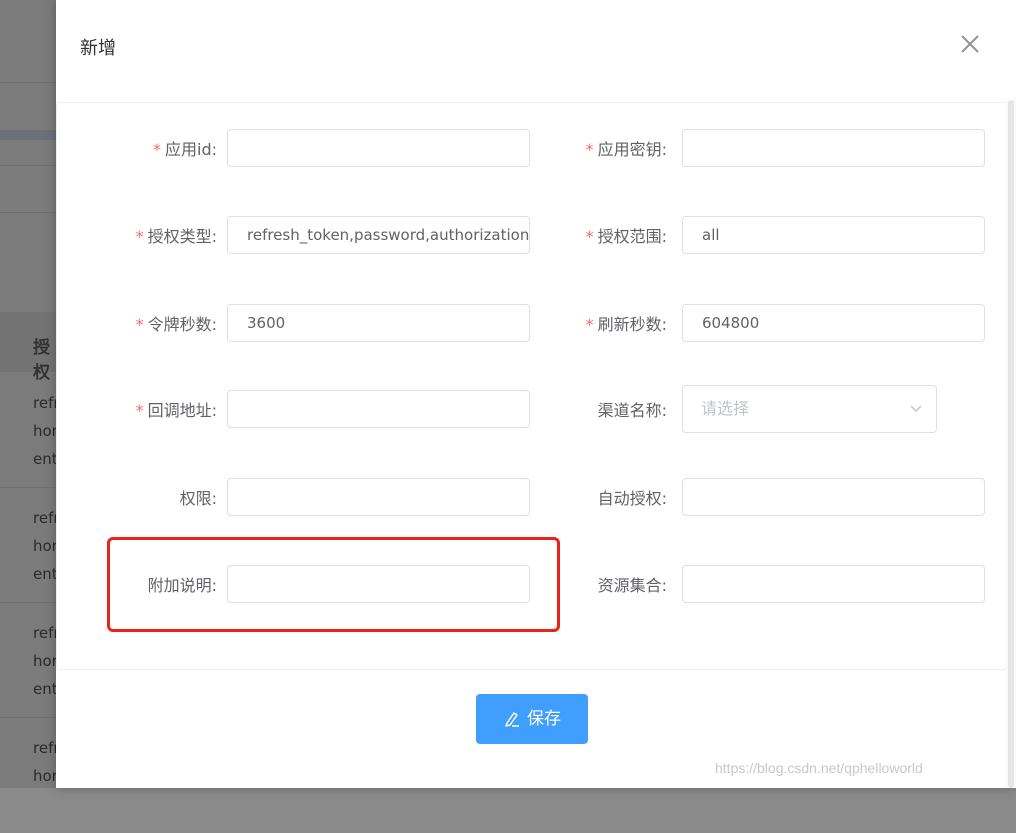 The image size is (1016, 833). What do you see at coordinates (378, 497) in the screenshot?
I see `authorities-input` at bounding box center [378, 497].